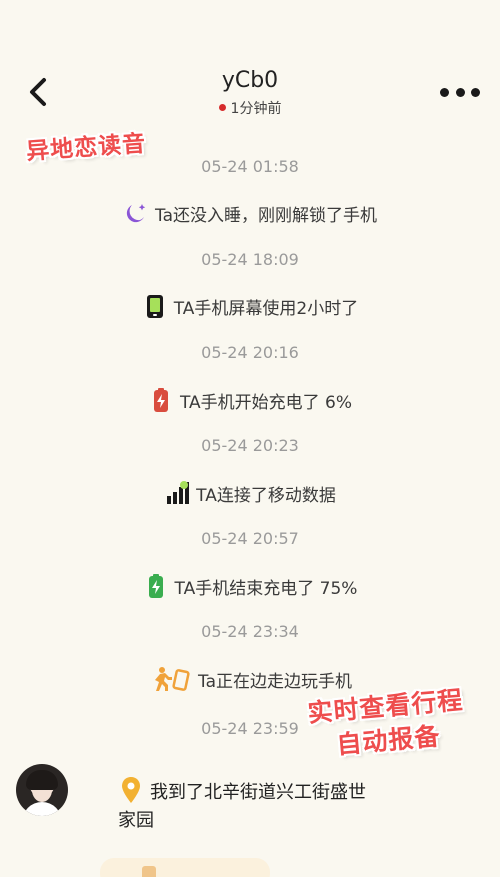 Image resolution: width=500 pixels, height=877 pixels. Describe the element at coordinates (266, 215) in the screenshot. I see `event-text: Ta还没入睡，刚刚解锁了手机` at that location.